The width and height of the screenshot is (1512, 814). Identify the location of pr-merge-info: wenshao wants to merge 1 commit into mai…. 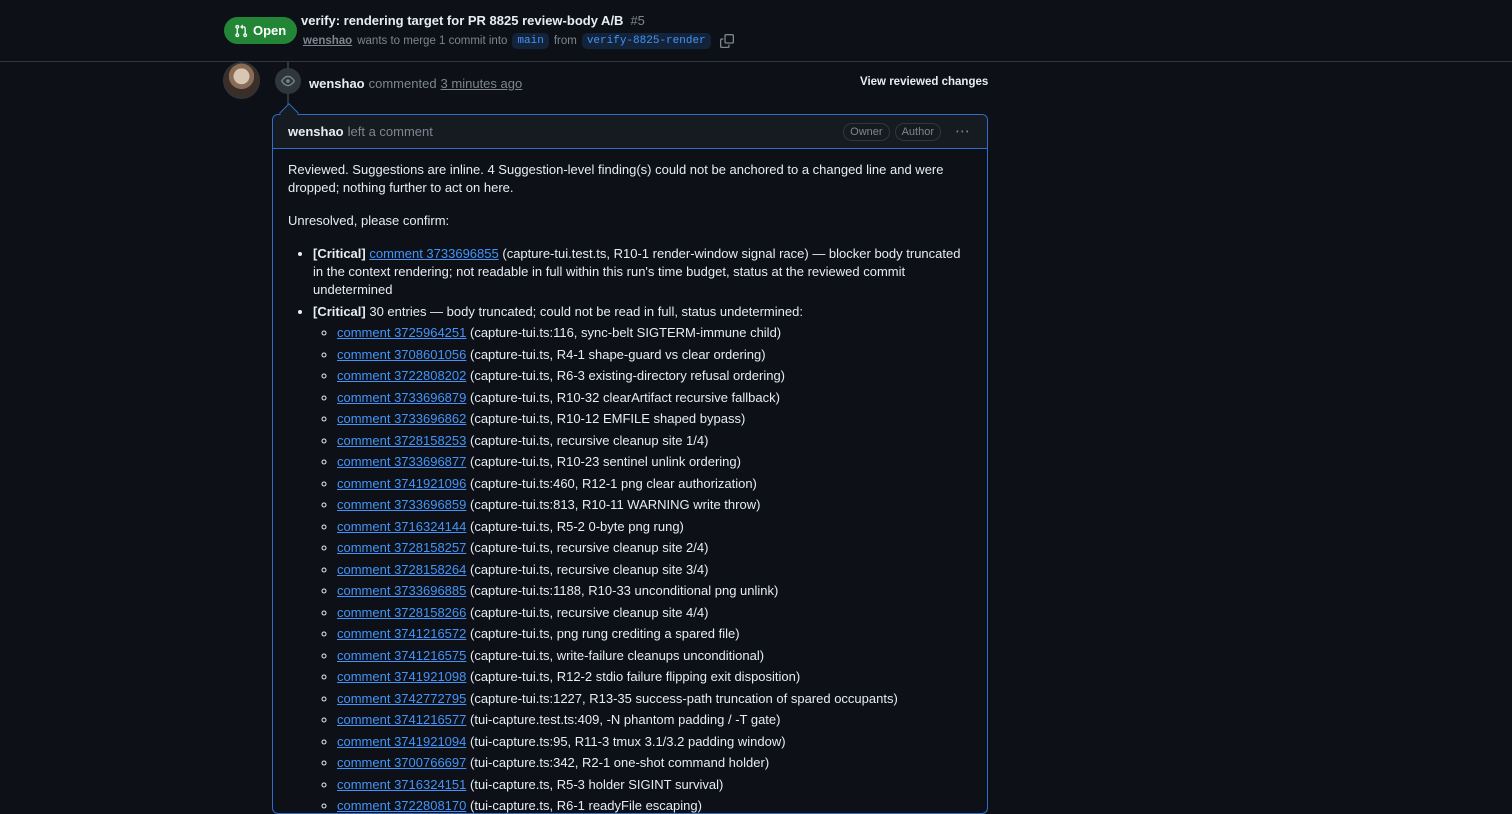
(518, 41).